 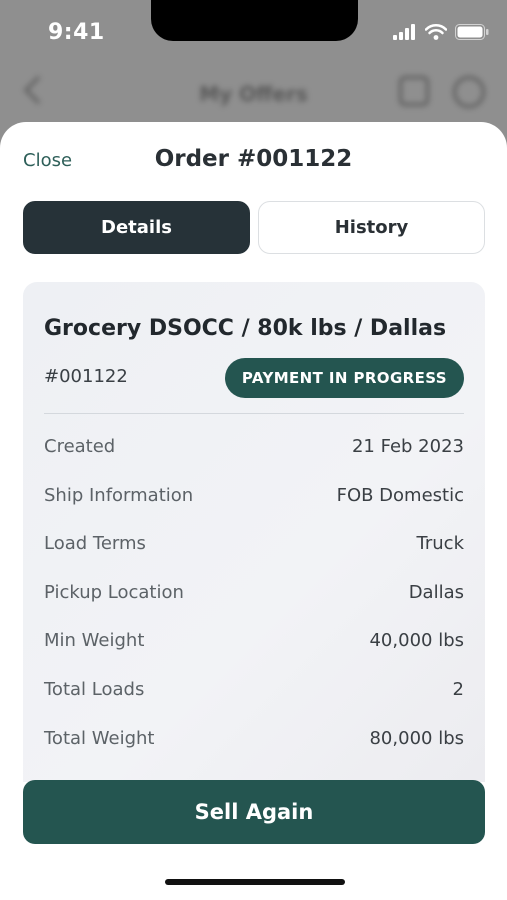 What do you see at coordinates (254, 703) in the screenshot?
I see `detail-row-total-loads: Total Loads 2` at bounding box center [254, 703].